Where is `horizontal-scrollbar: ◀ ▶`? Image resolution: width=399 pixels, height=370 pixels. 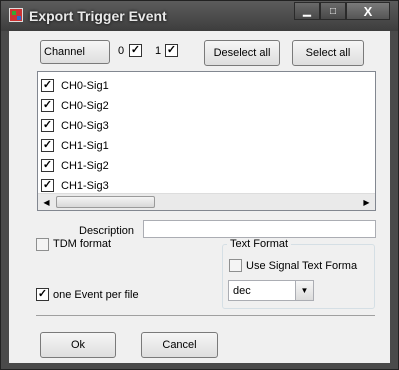
horizontal-scrollbar: ◀ ▶ is located at coordinates (206, 201).